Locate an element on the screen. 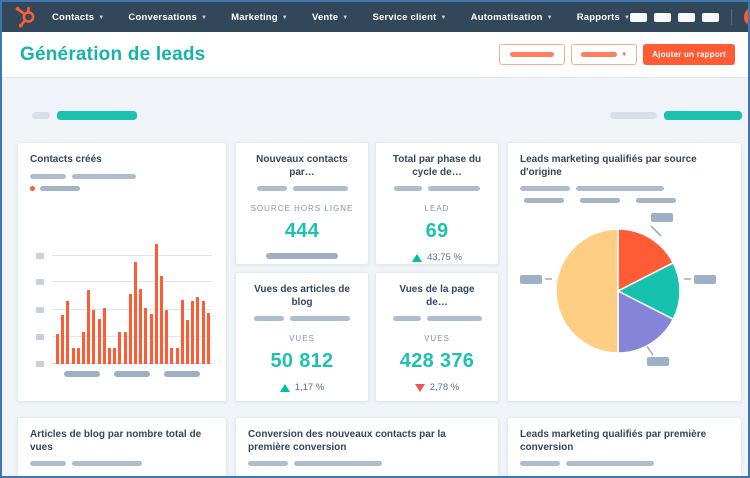 Image resolution: width=750 pixels, height=478 pixels. pie-label-placeholder is located at coordinates (662, 217).